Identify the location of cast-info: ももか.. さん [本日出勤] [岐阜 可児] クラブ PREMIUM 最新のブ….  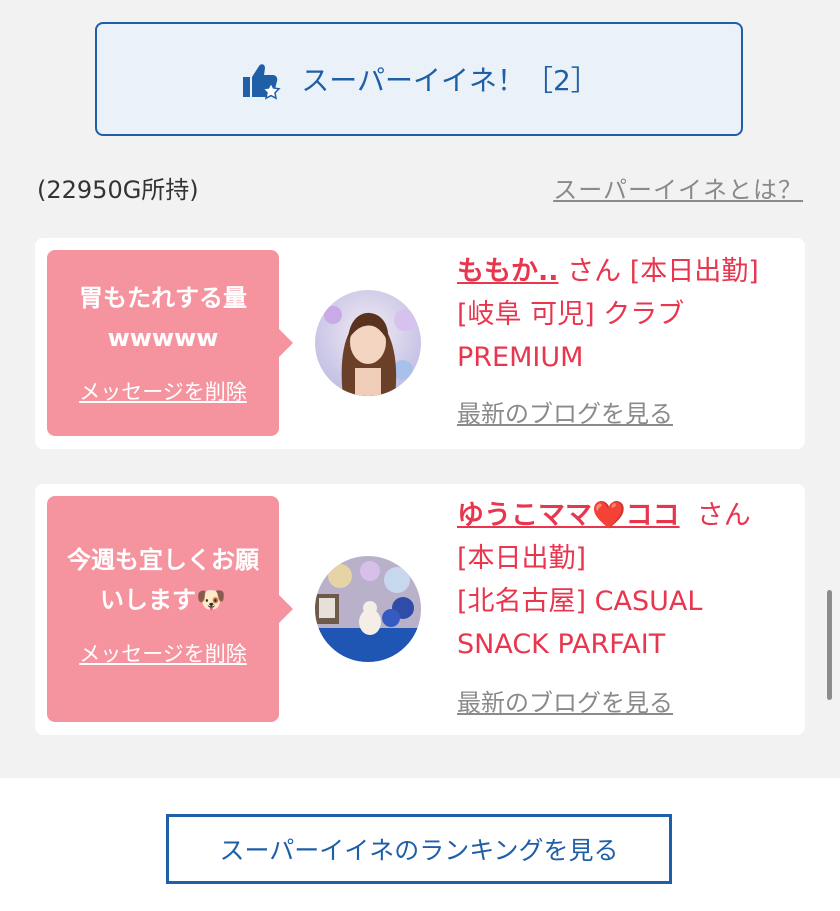
(622, 343).